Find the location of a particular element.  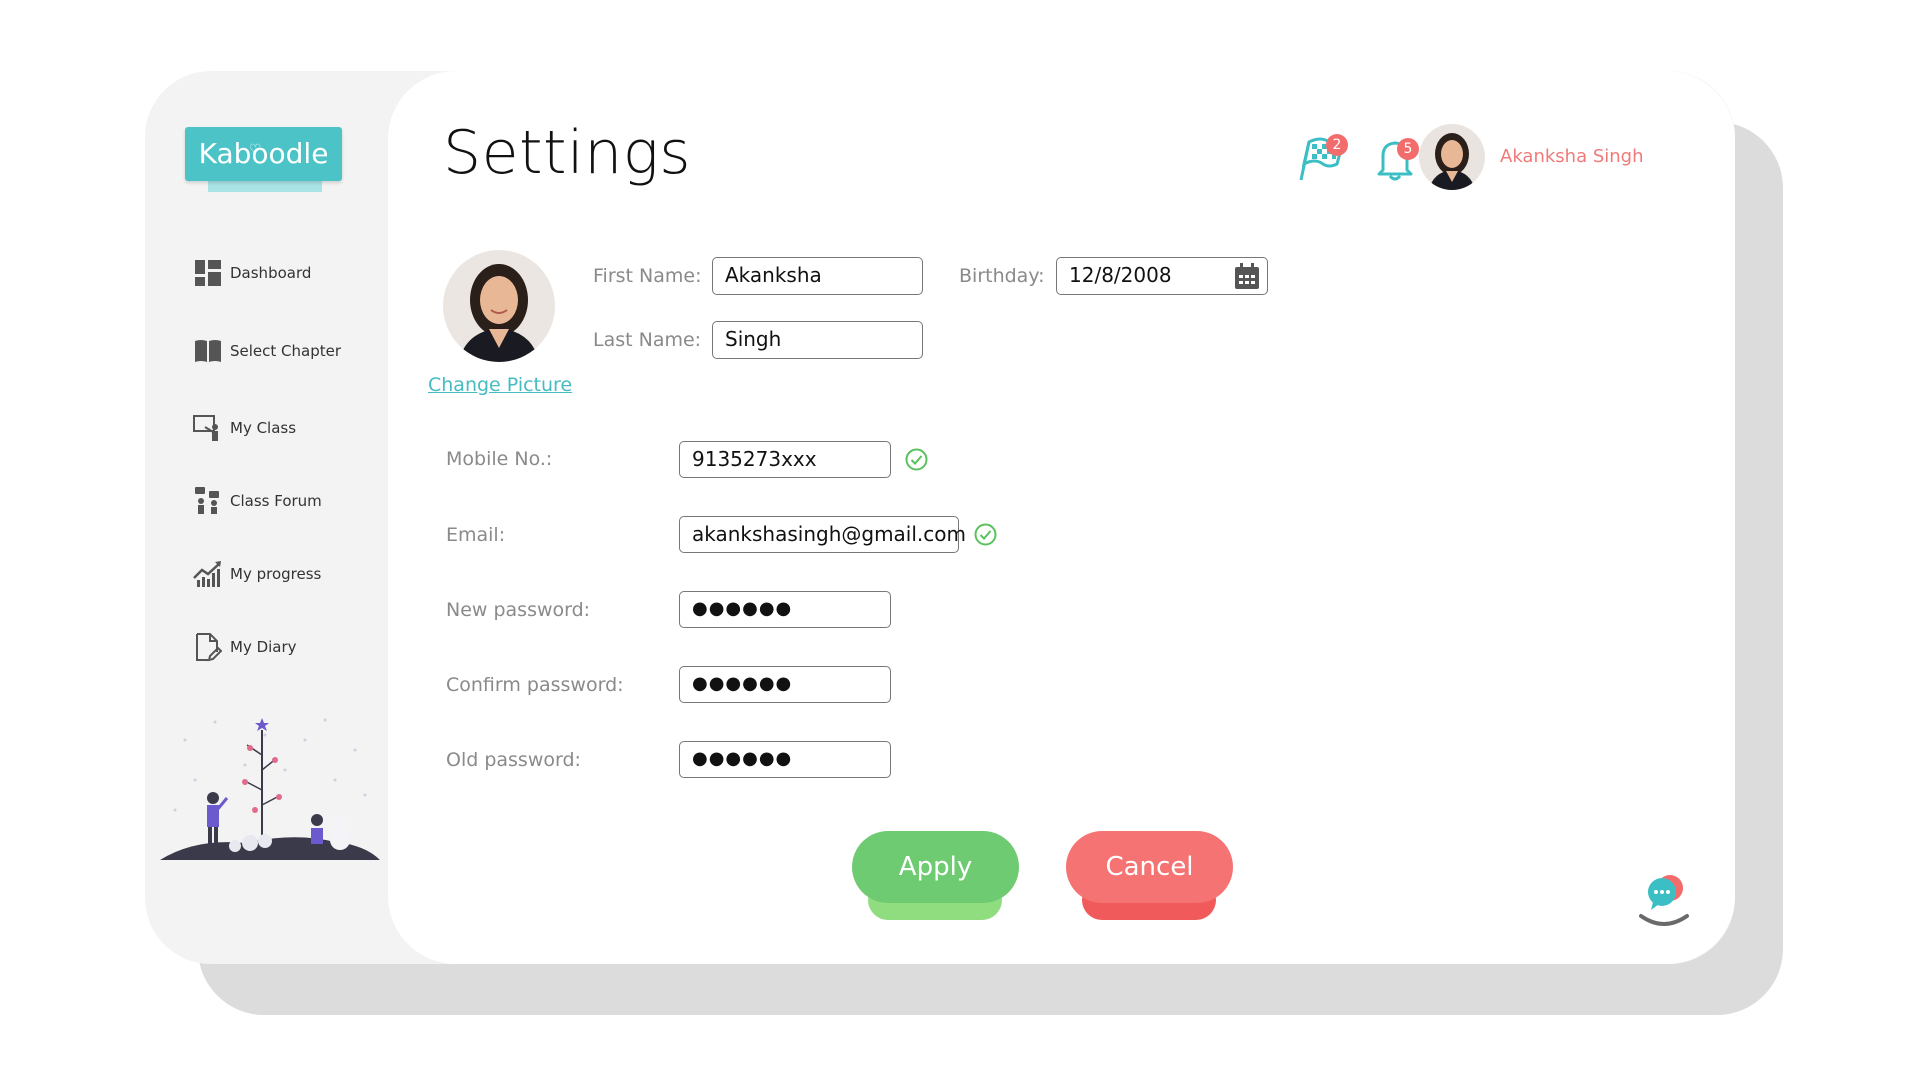

sidebar-item-my-diary: My Diary is located at coordinates (245, 647).